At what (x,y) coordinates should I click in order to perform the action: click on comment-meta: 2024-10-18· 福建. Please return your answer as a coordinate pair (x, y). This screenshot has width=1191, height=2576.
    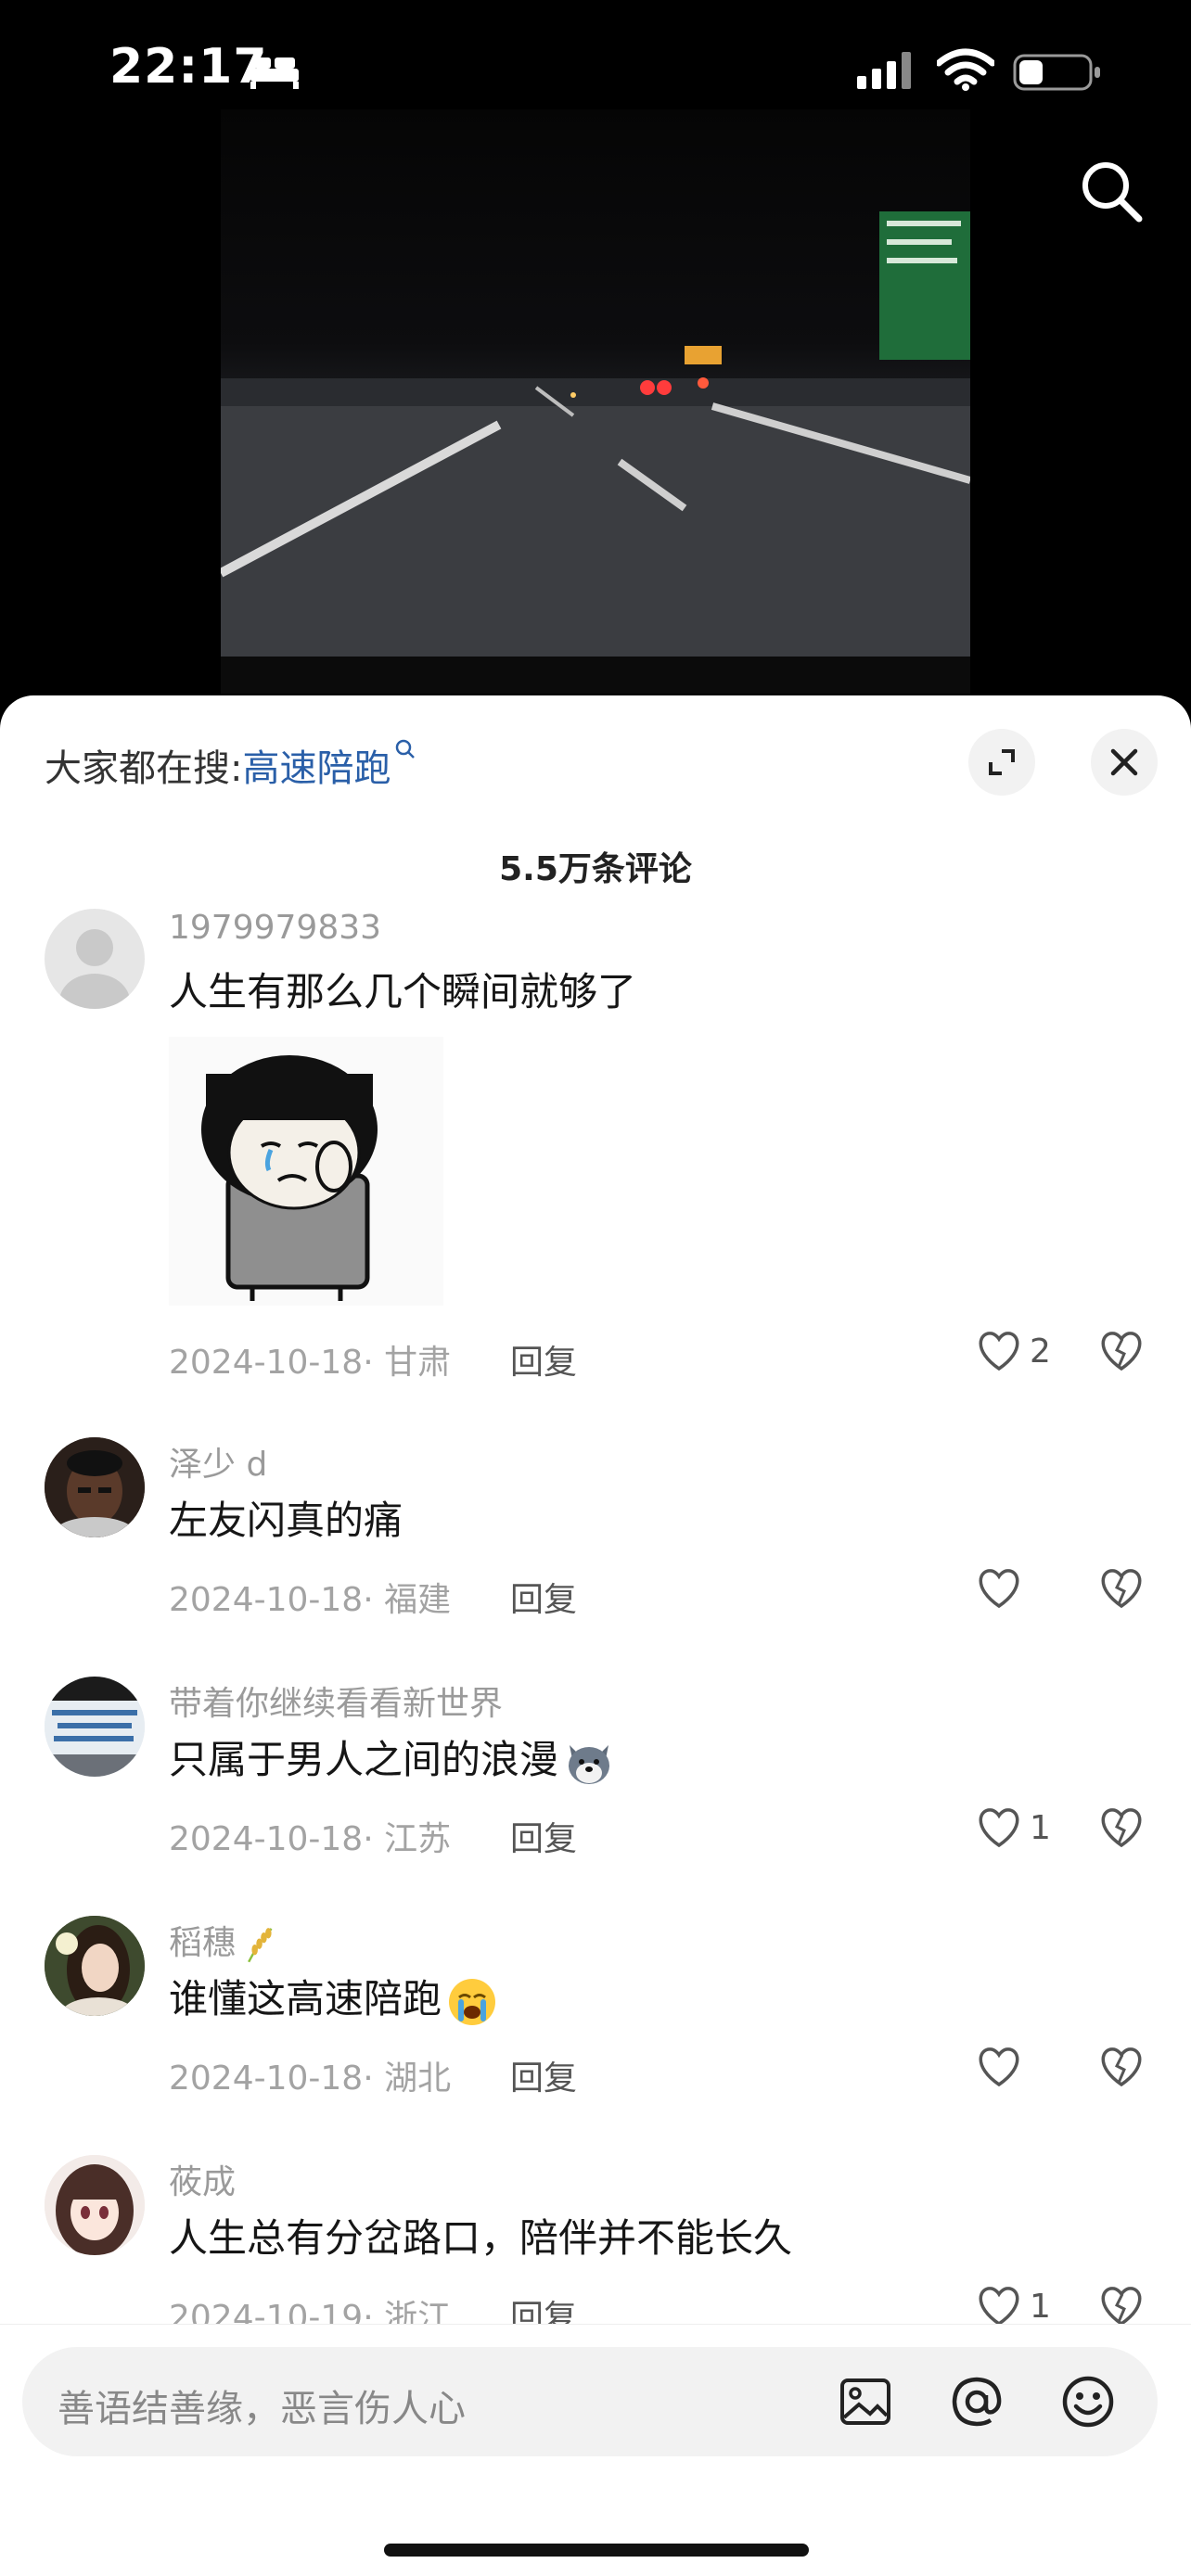
    Looking at the image, I should click on (310, 1597).